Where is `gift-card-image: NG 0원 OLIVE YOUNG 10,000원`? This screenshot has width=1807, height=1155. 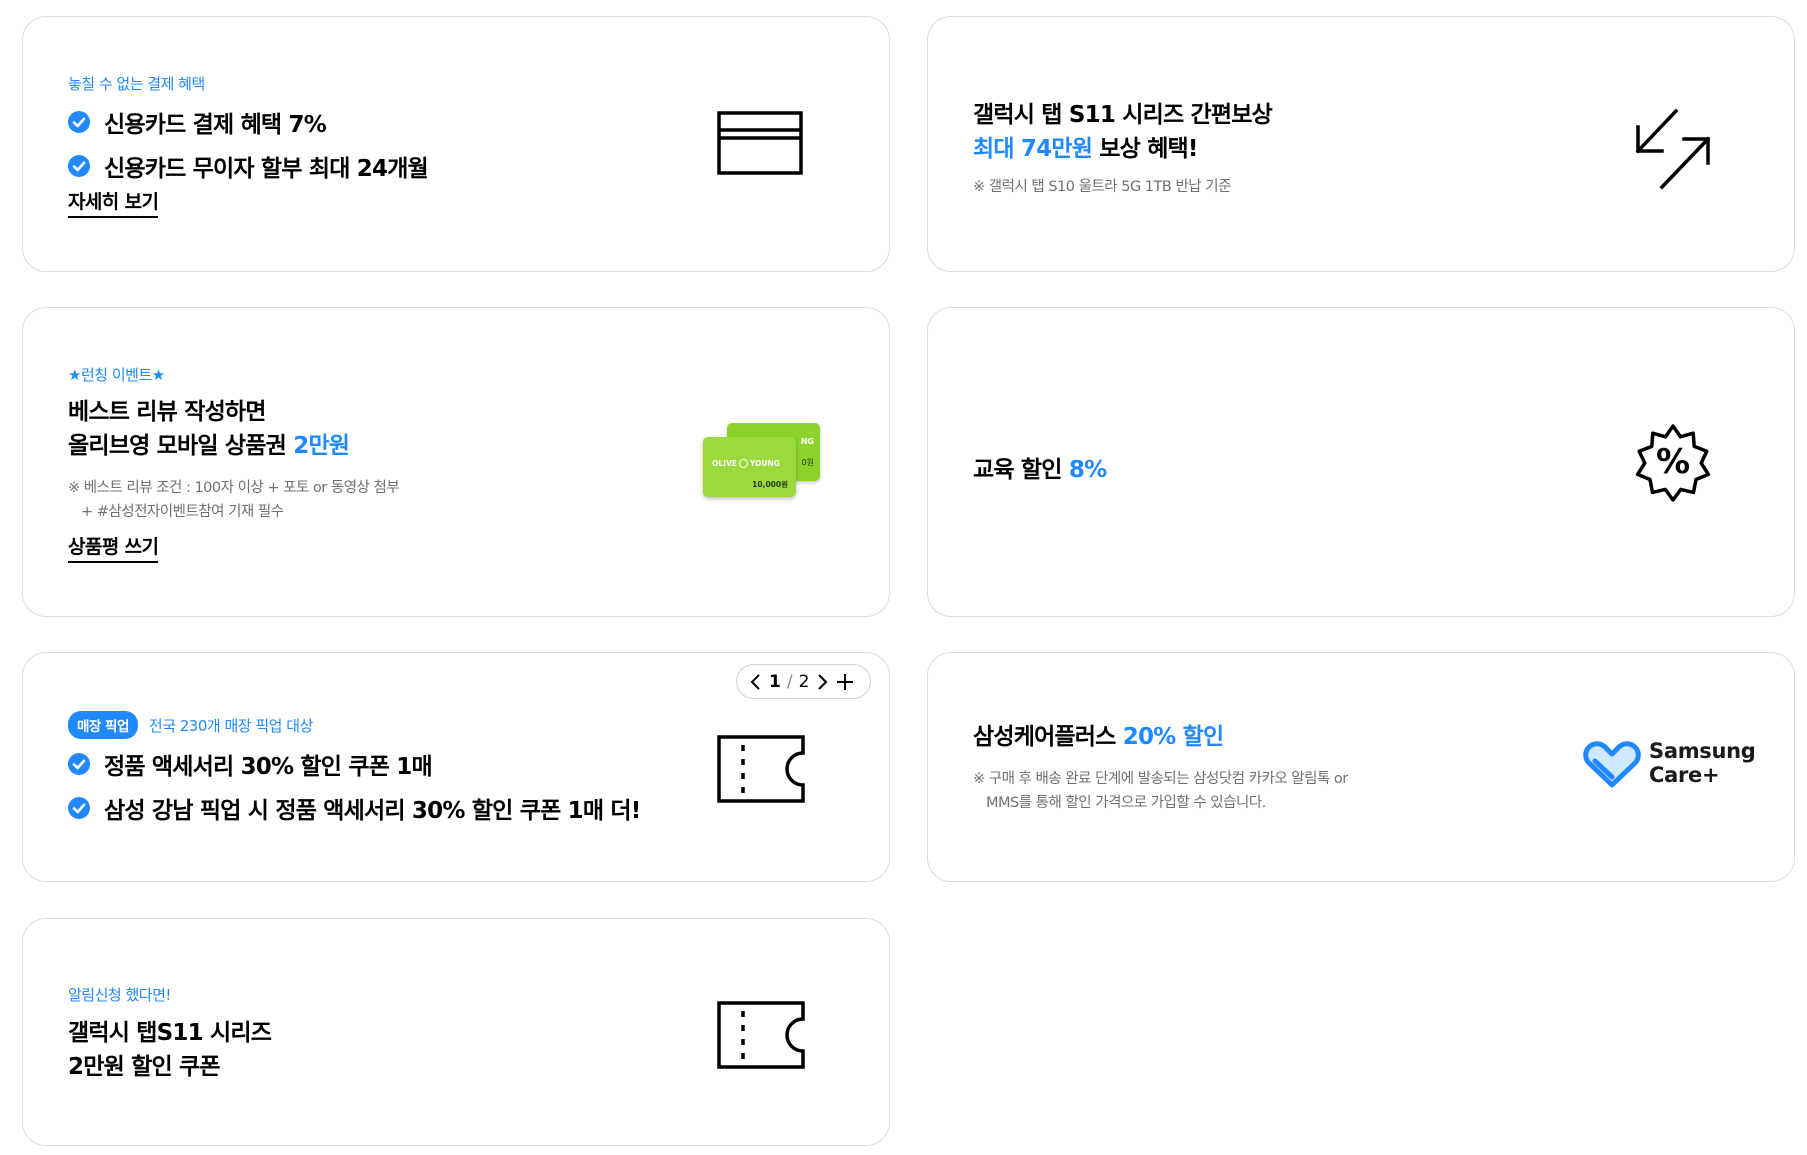 gift-card-image: NG 0원 OLIVE YOUNG 10,000원 is located at coordinates (763, 468).